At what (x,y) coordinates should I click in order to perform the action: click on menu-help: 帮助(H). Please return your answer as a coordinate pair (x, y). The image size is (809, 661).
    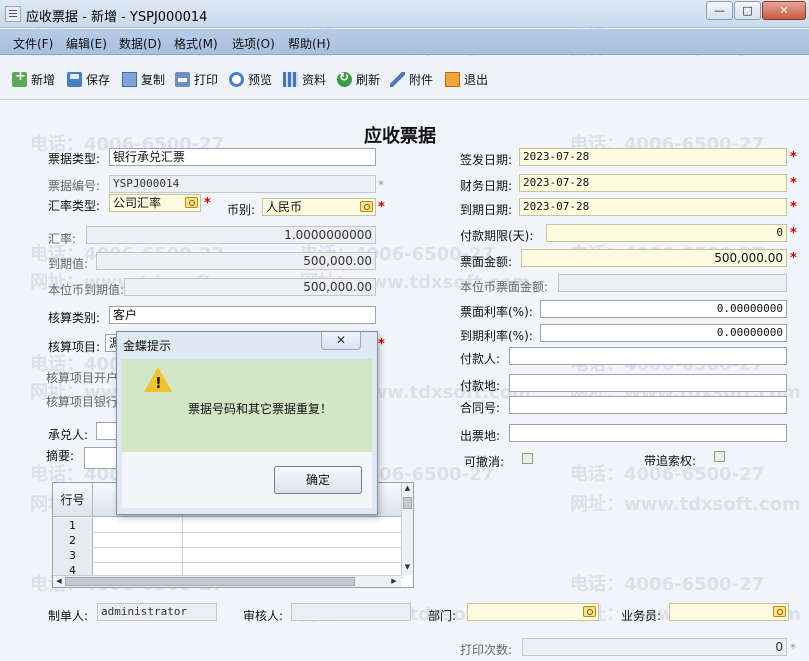
    Looking at the image, I should click on (309, 43).